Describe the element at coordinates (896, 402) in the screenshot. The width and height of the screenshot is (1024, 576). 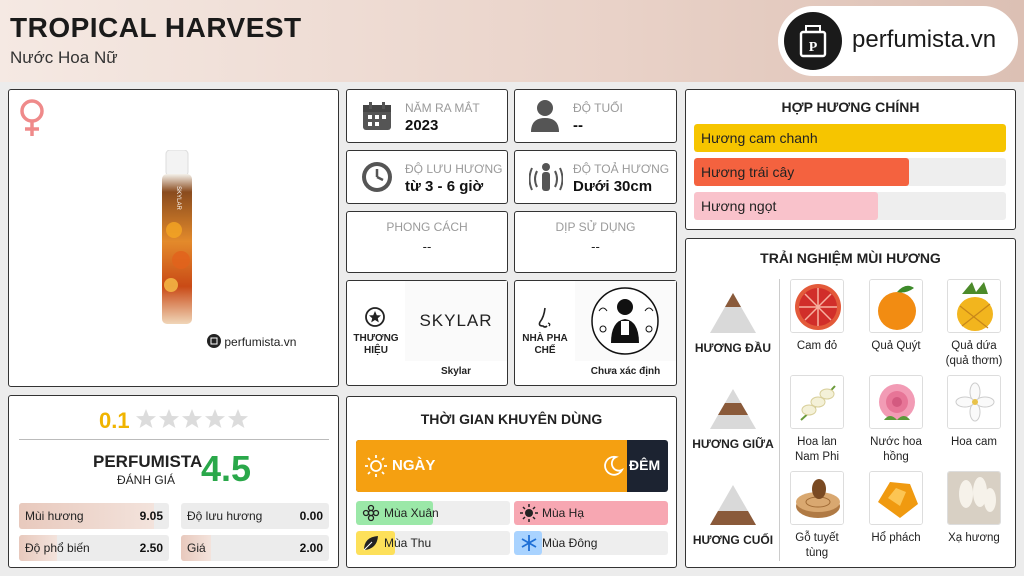
I see `rose-image` at that location.